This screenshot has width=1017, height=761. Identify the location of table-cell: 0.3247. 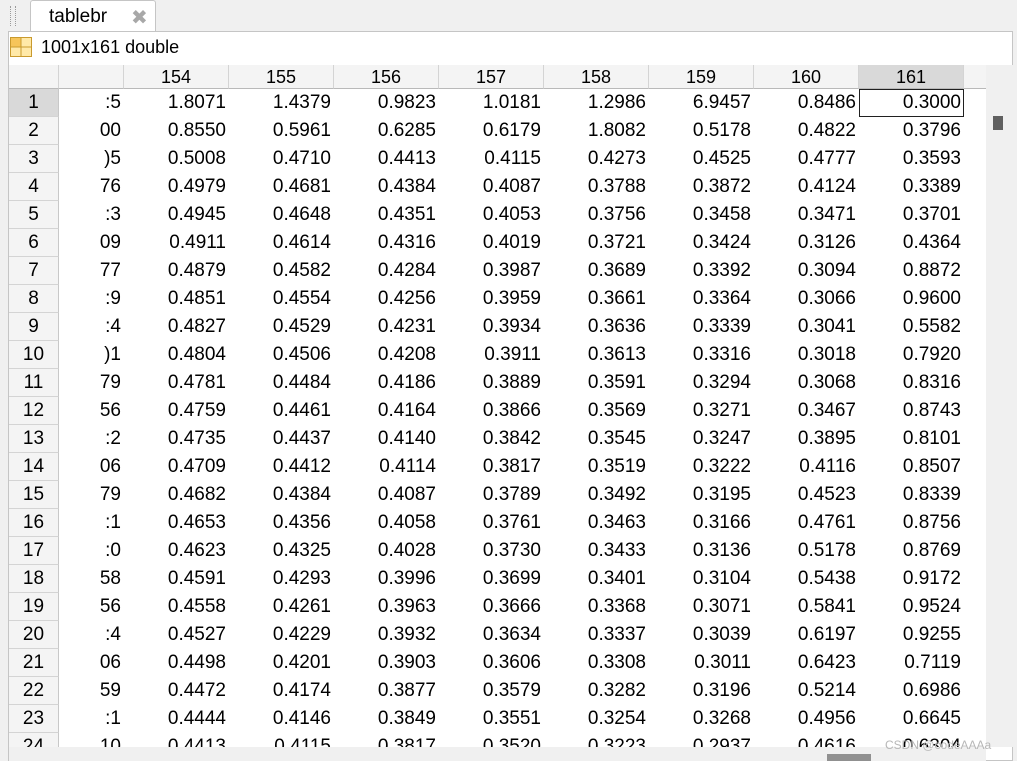
(701, 439).